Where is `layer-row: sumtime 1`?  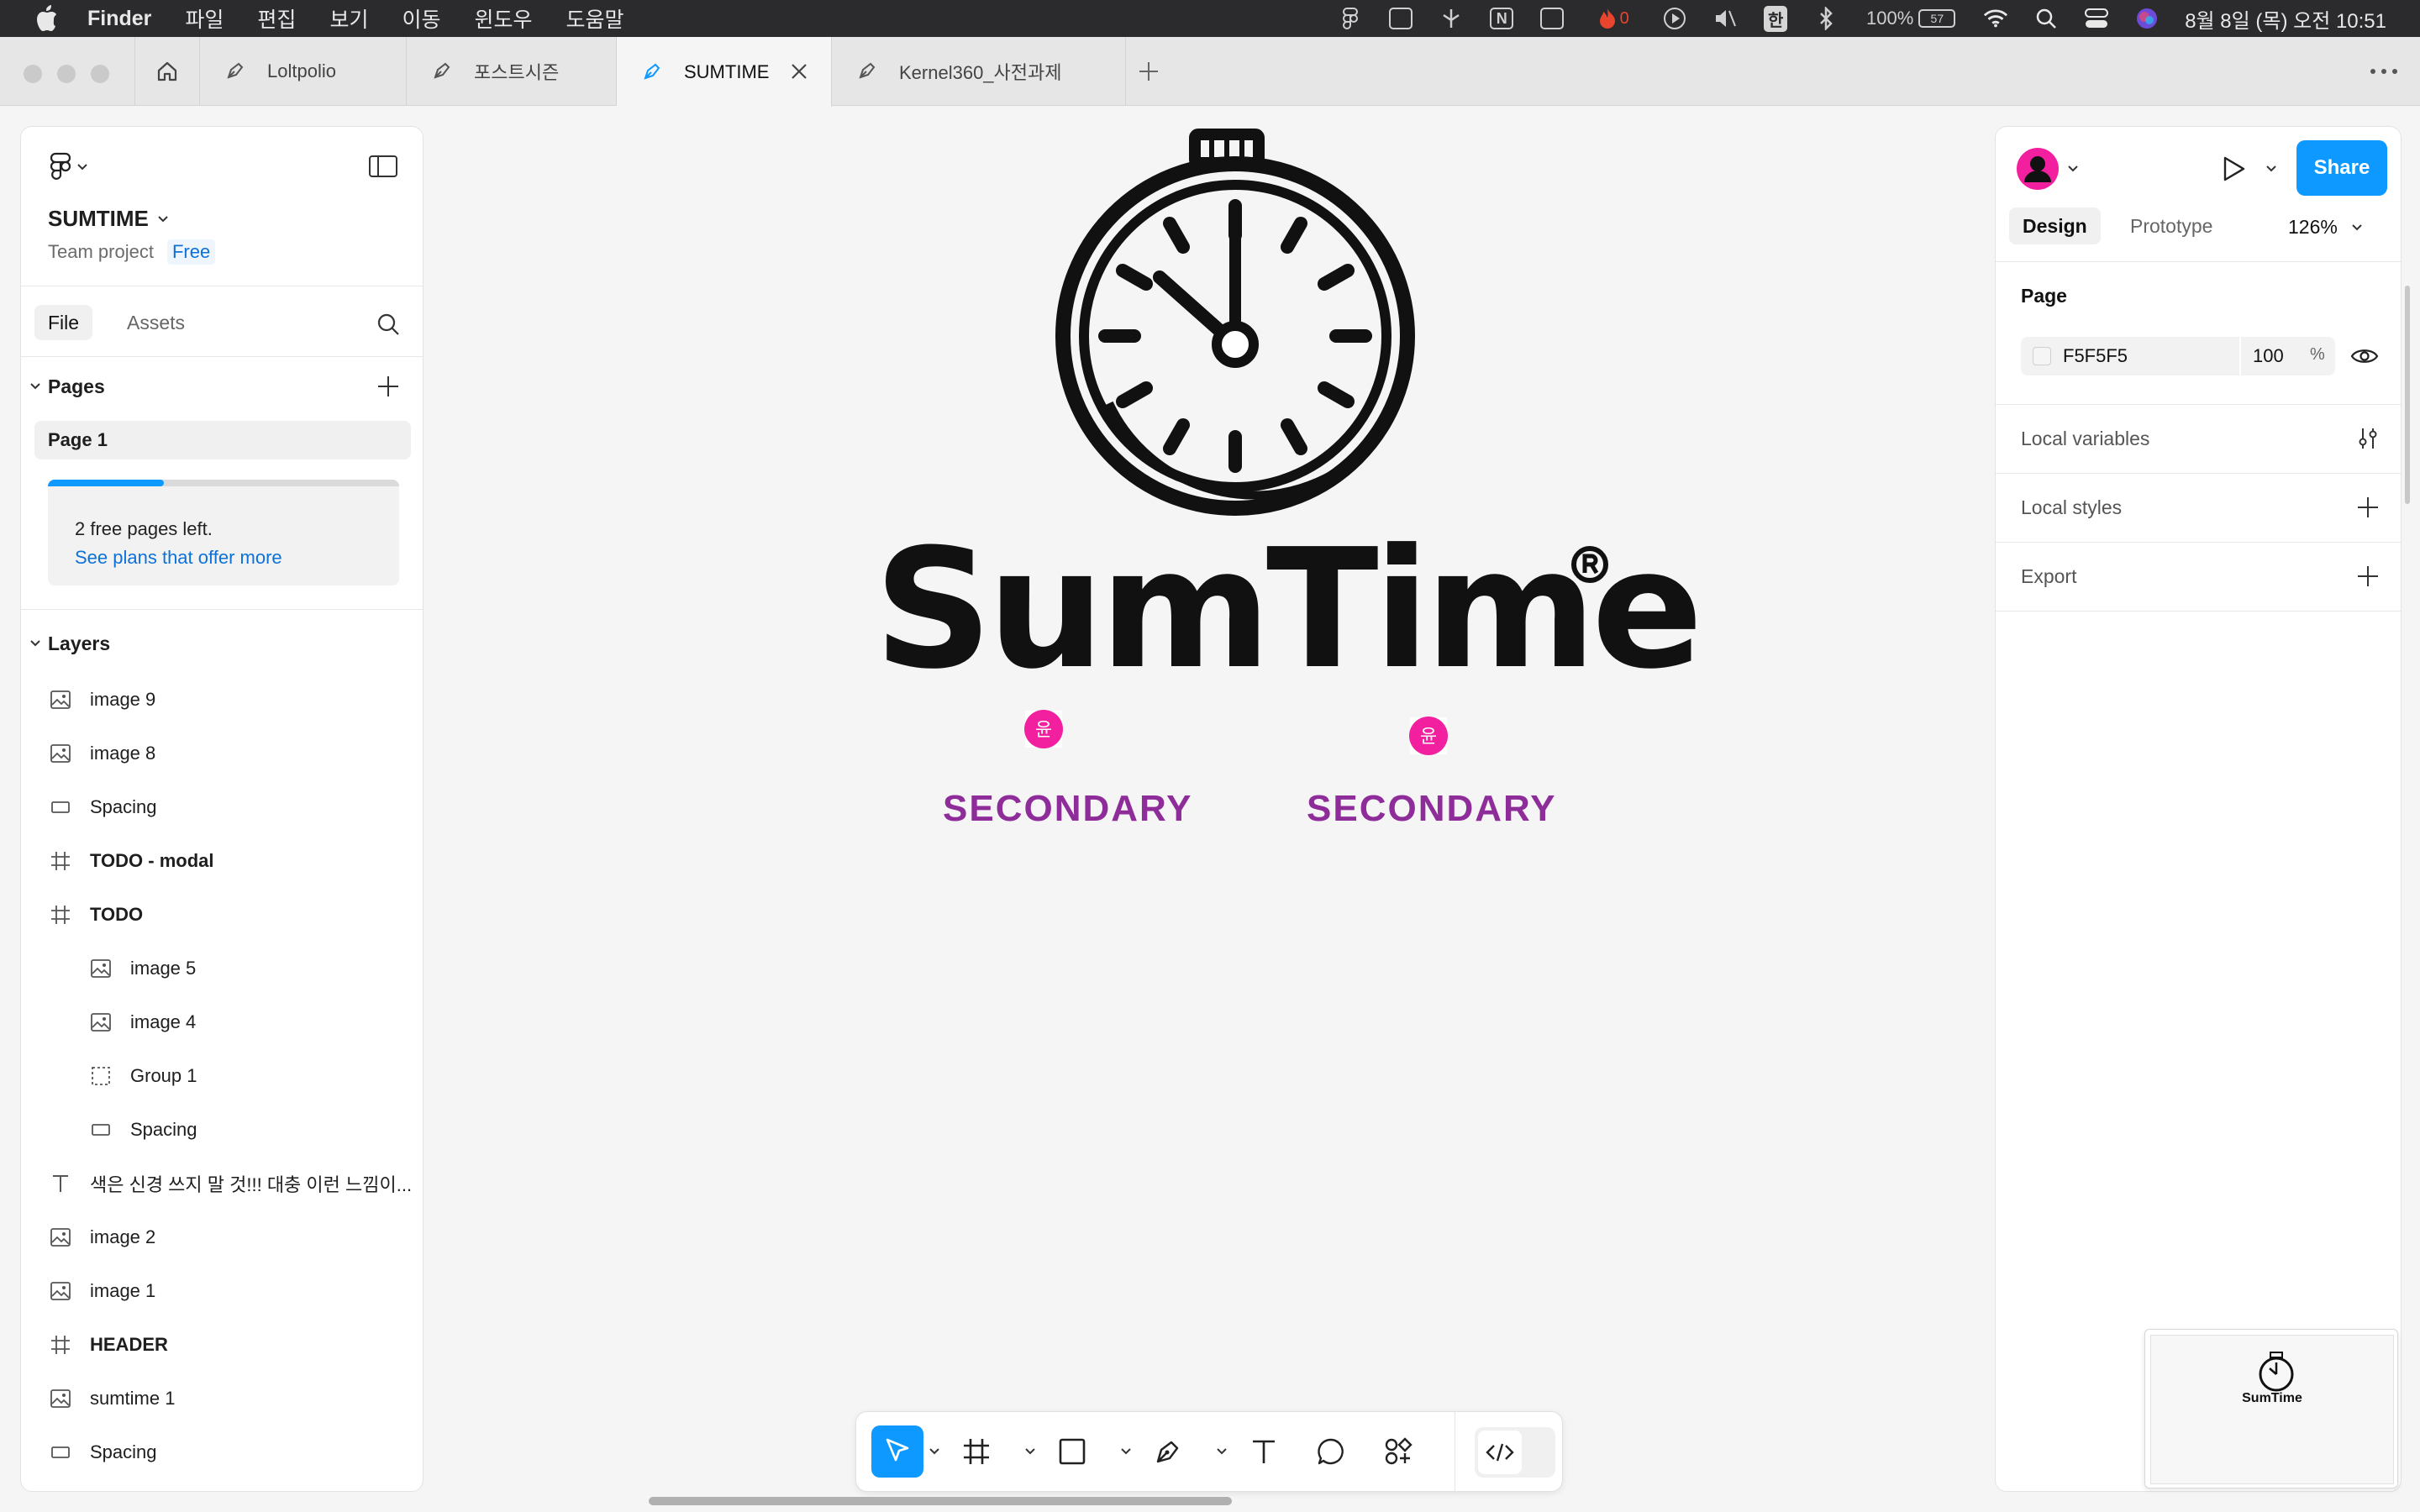 layer-row: sumtime 1 is located at coordinates (222, 1398).